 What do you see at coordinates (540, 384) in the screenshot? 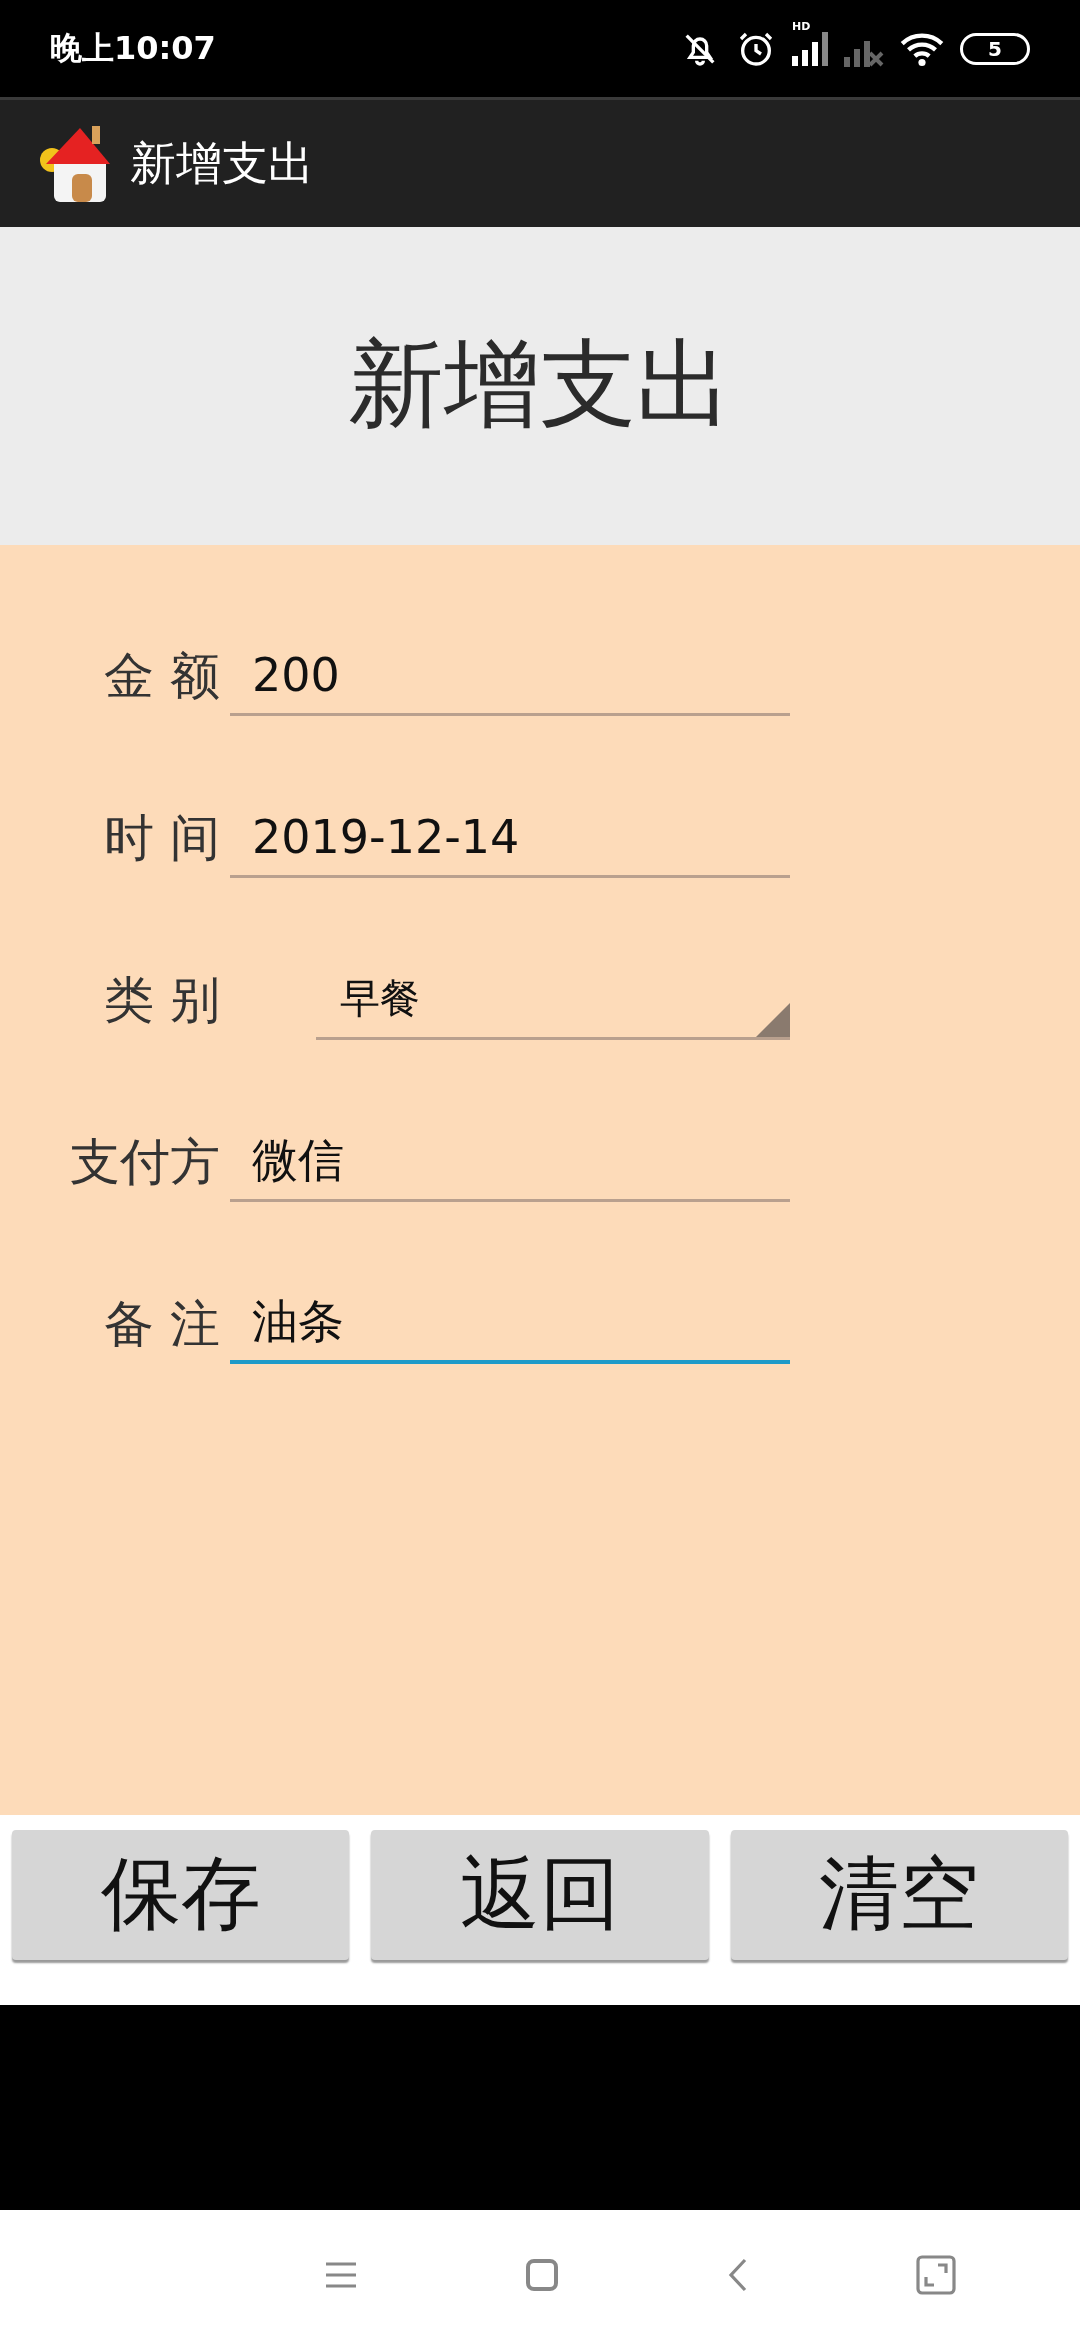
I see `page-title: 新增支出` at bounding box center [540, 384].